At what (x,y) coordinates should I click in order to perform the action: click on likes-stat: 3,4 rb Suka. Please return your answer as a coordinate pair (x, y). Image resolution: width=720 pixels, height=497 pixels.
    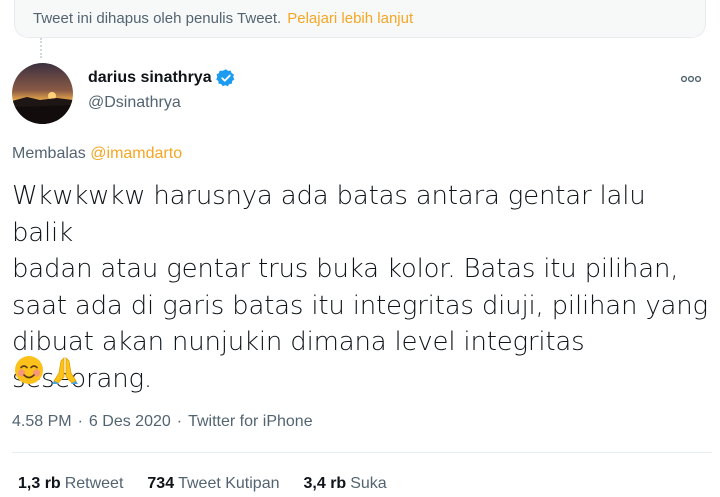
    Looking at the image, I should click on (345, 484).